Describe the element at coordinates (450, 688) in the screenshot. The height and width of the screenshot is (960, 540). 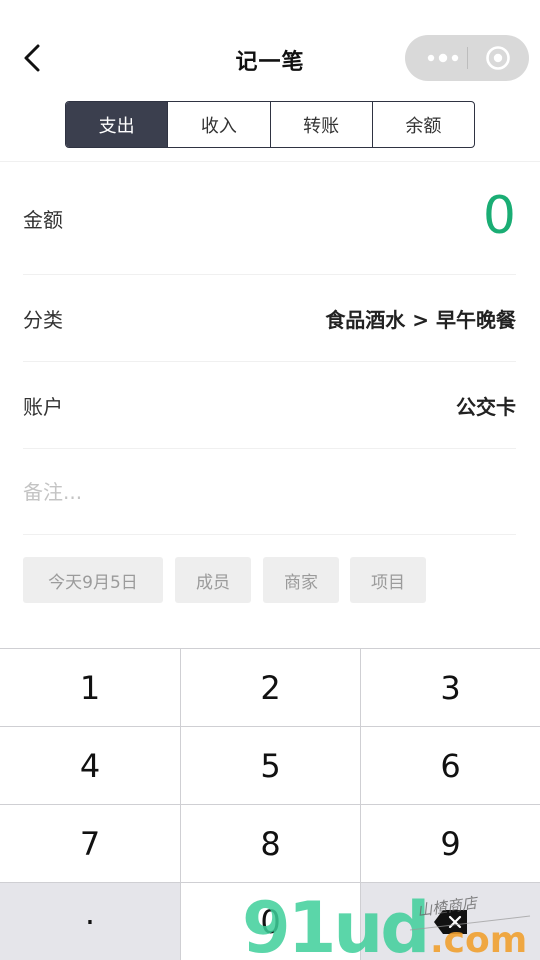
I see `key-3: 3` at that location.